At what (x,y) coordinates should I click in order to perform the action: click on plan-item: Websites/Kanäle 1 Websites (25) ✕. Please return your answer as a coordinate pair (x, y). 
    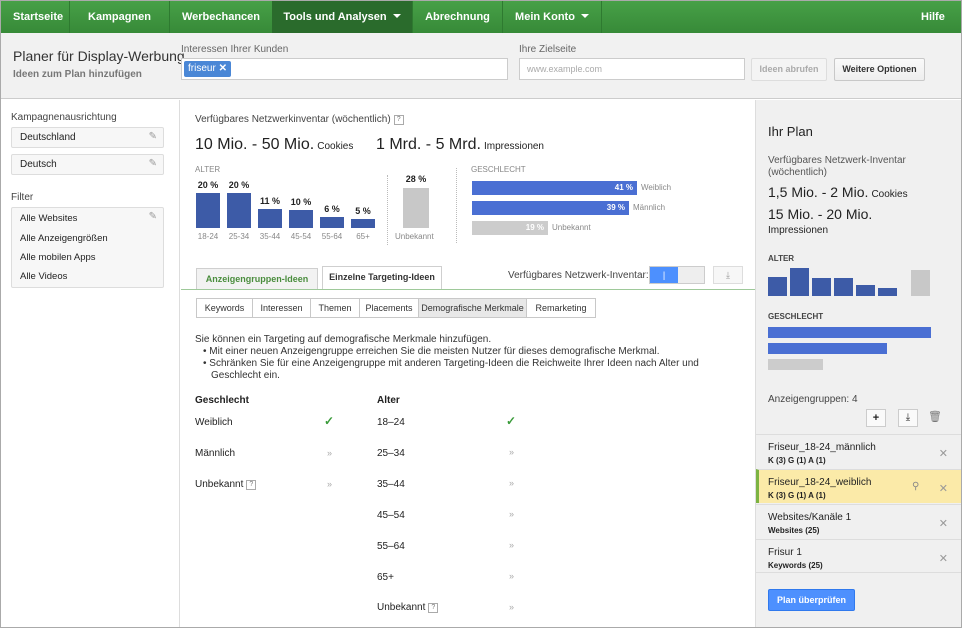
    Looking at the image, I should click on (858, 521).